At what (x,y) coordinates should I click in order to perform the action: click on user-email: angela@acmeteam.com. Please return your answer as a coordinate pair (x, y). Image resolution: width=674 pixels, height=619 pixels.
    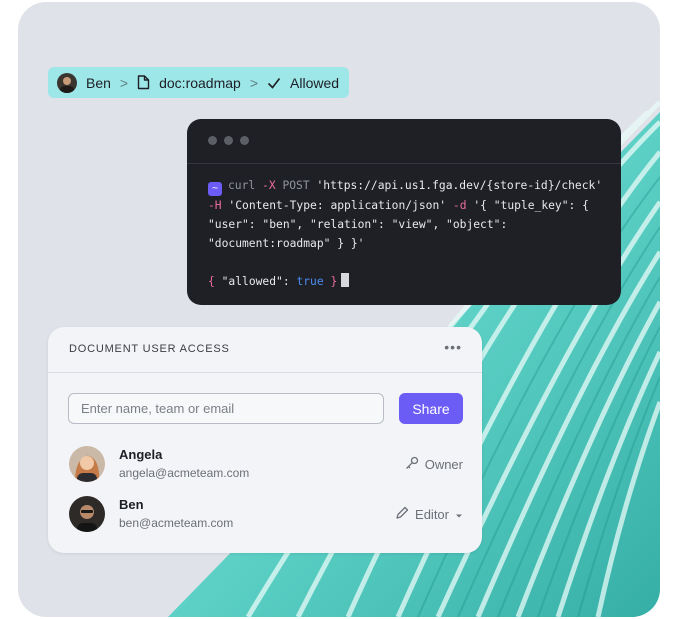
    Looking at the image, I should click on (184, 473).